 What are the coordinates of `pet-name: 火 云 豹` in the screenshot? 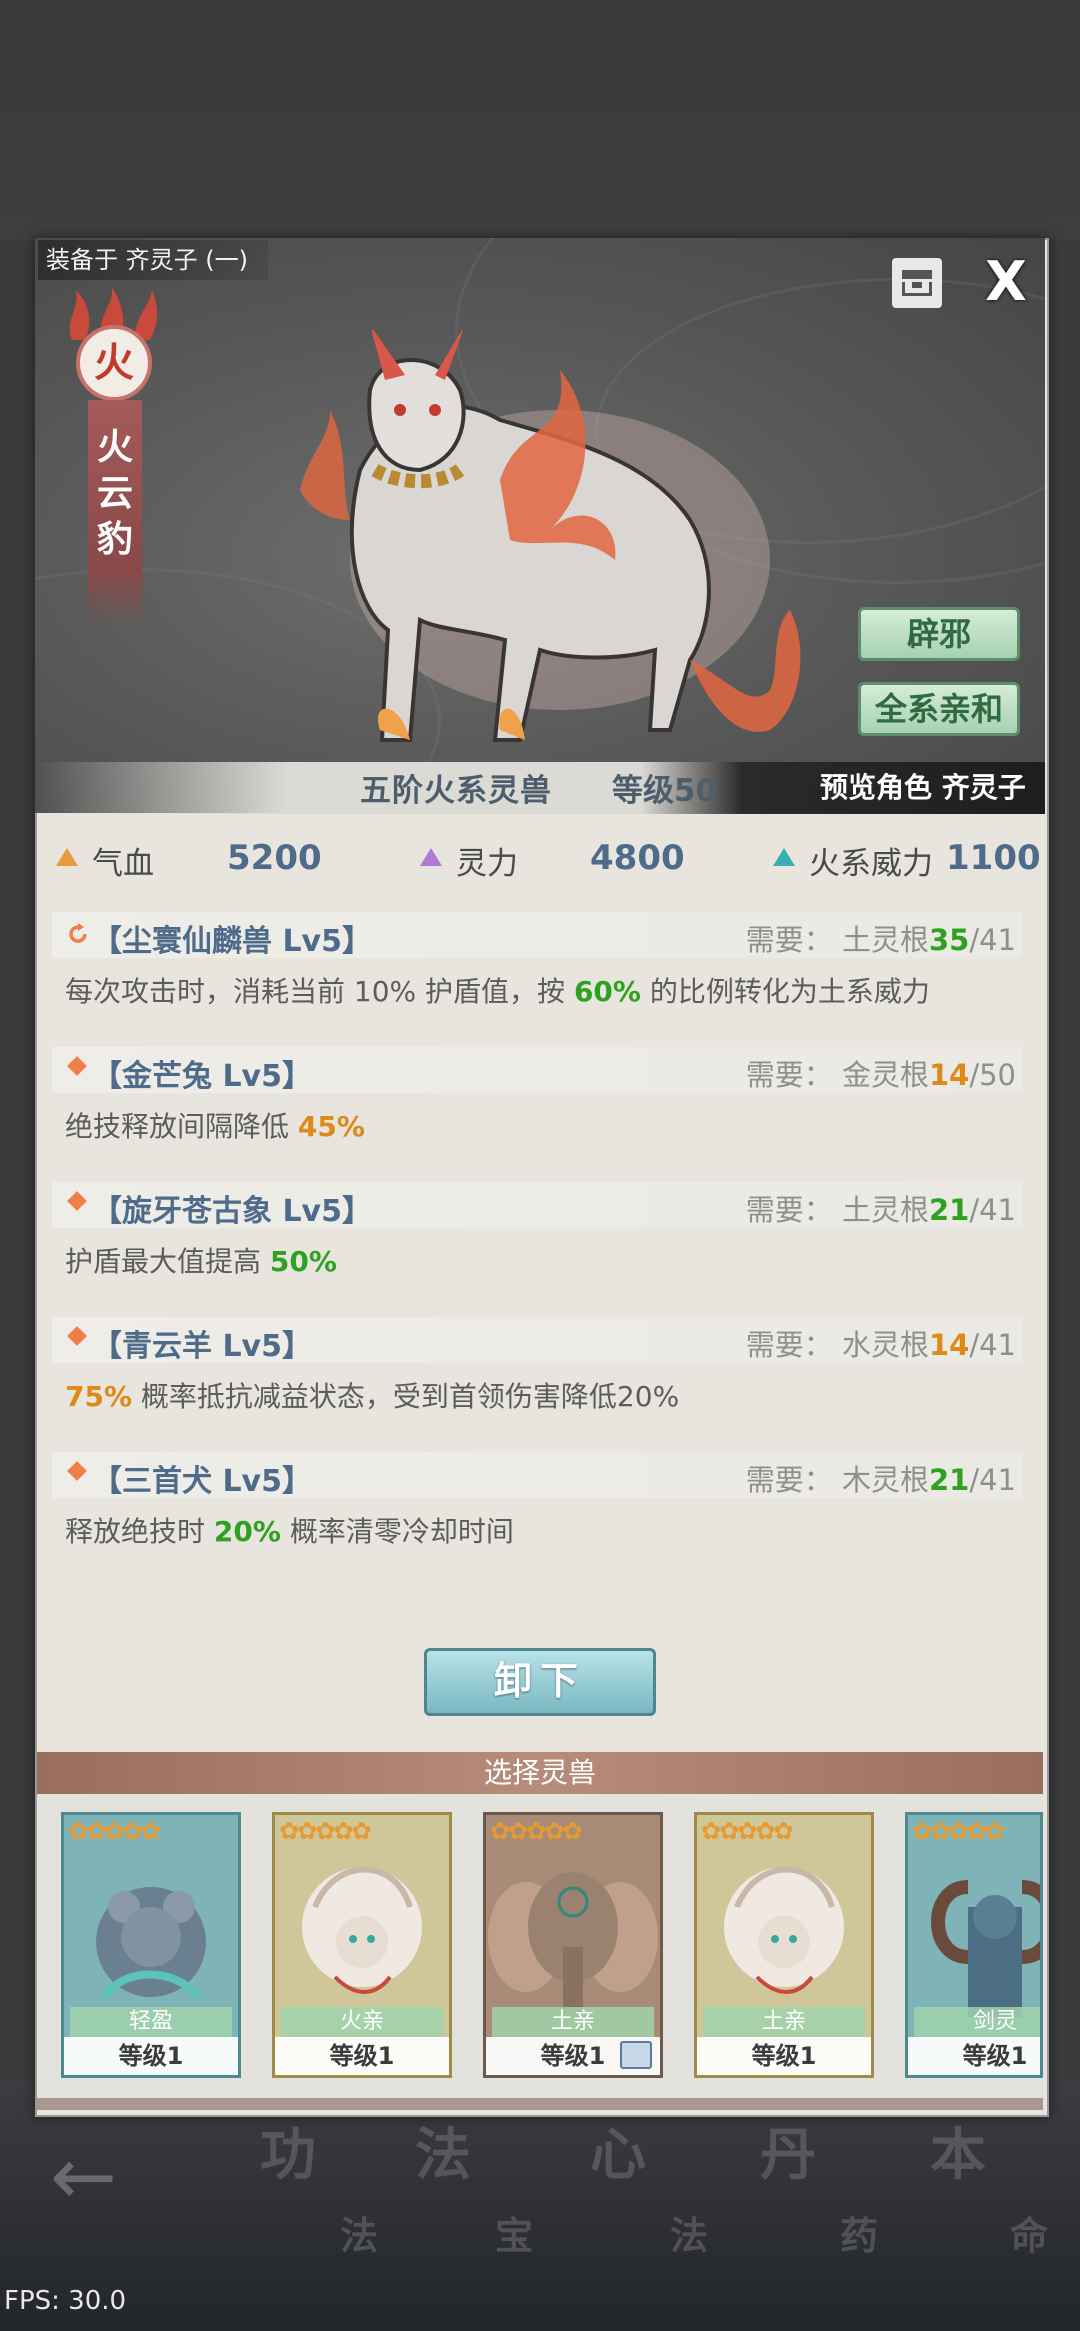 It's located at (115, 494).